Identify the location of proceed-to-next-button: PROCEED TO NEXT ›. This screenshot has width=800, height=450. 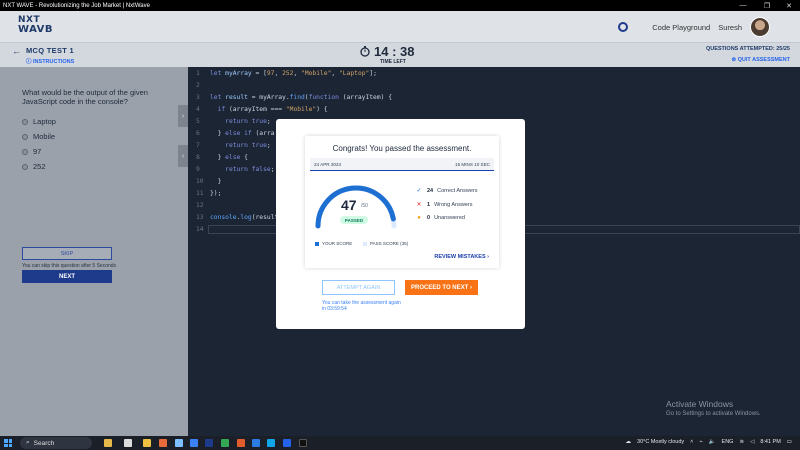
(441, 287).